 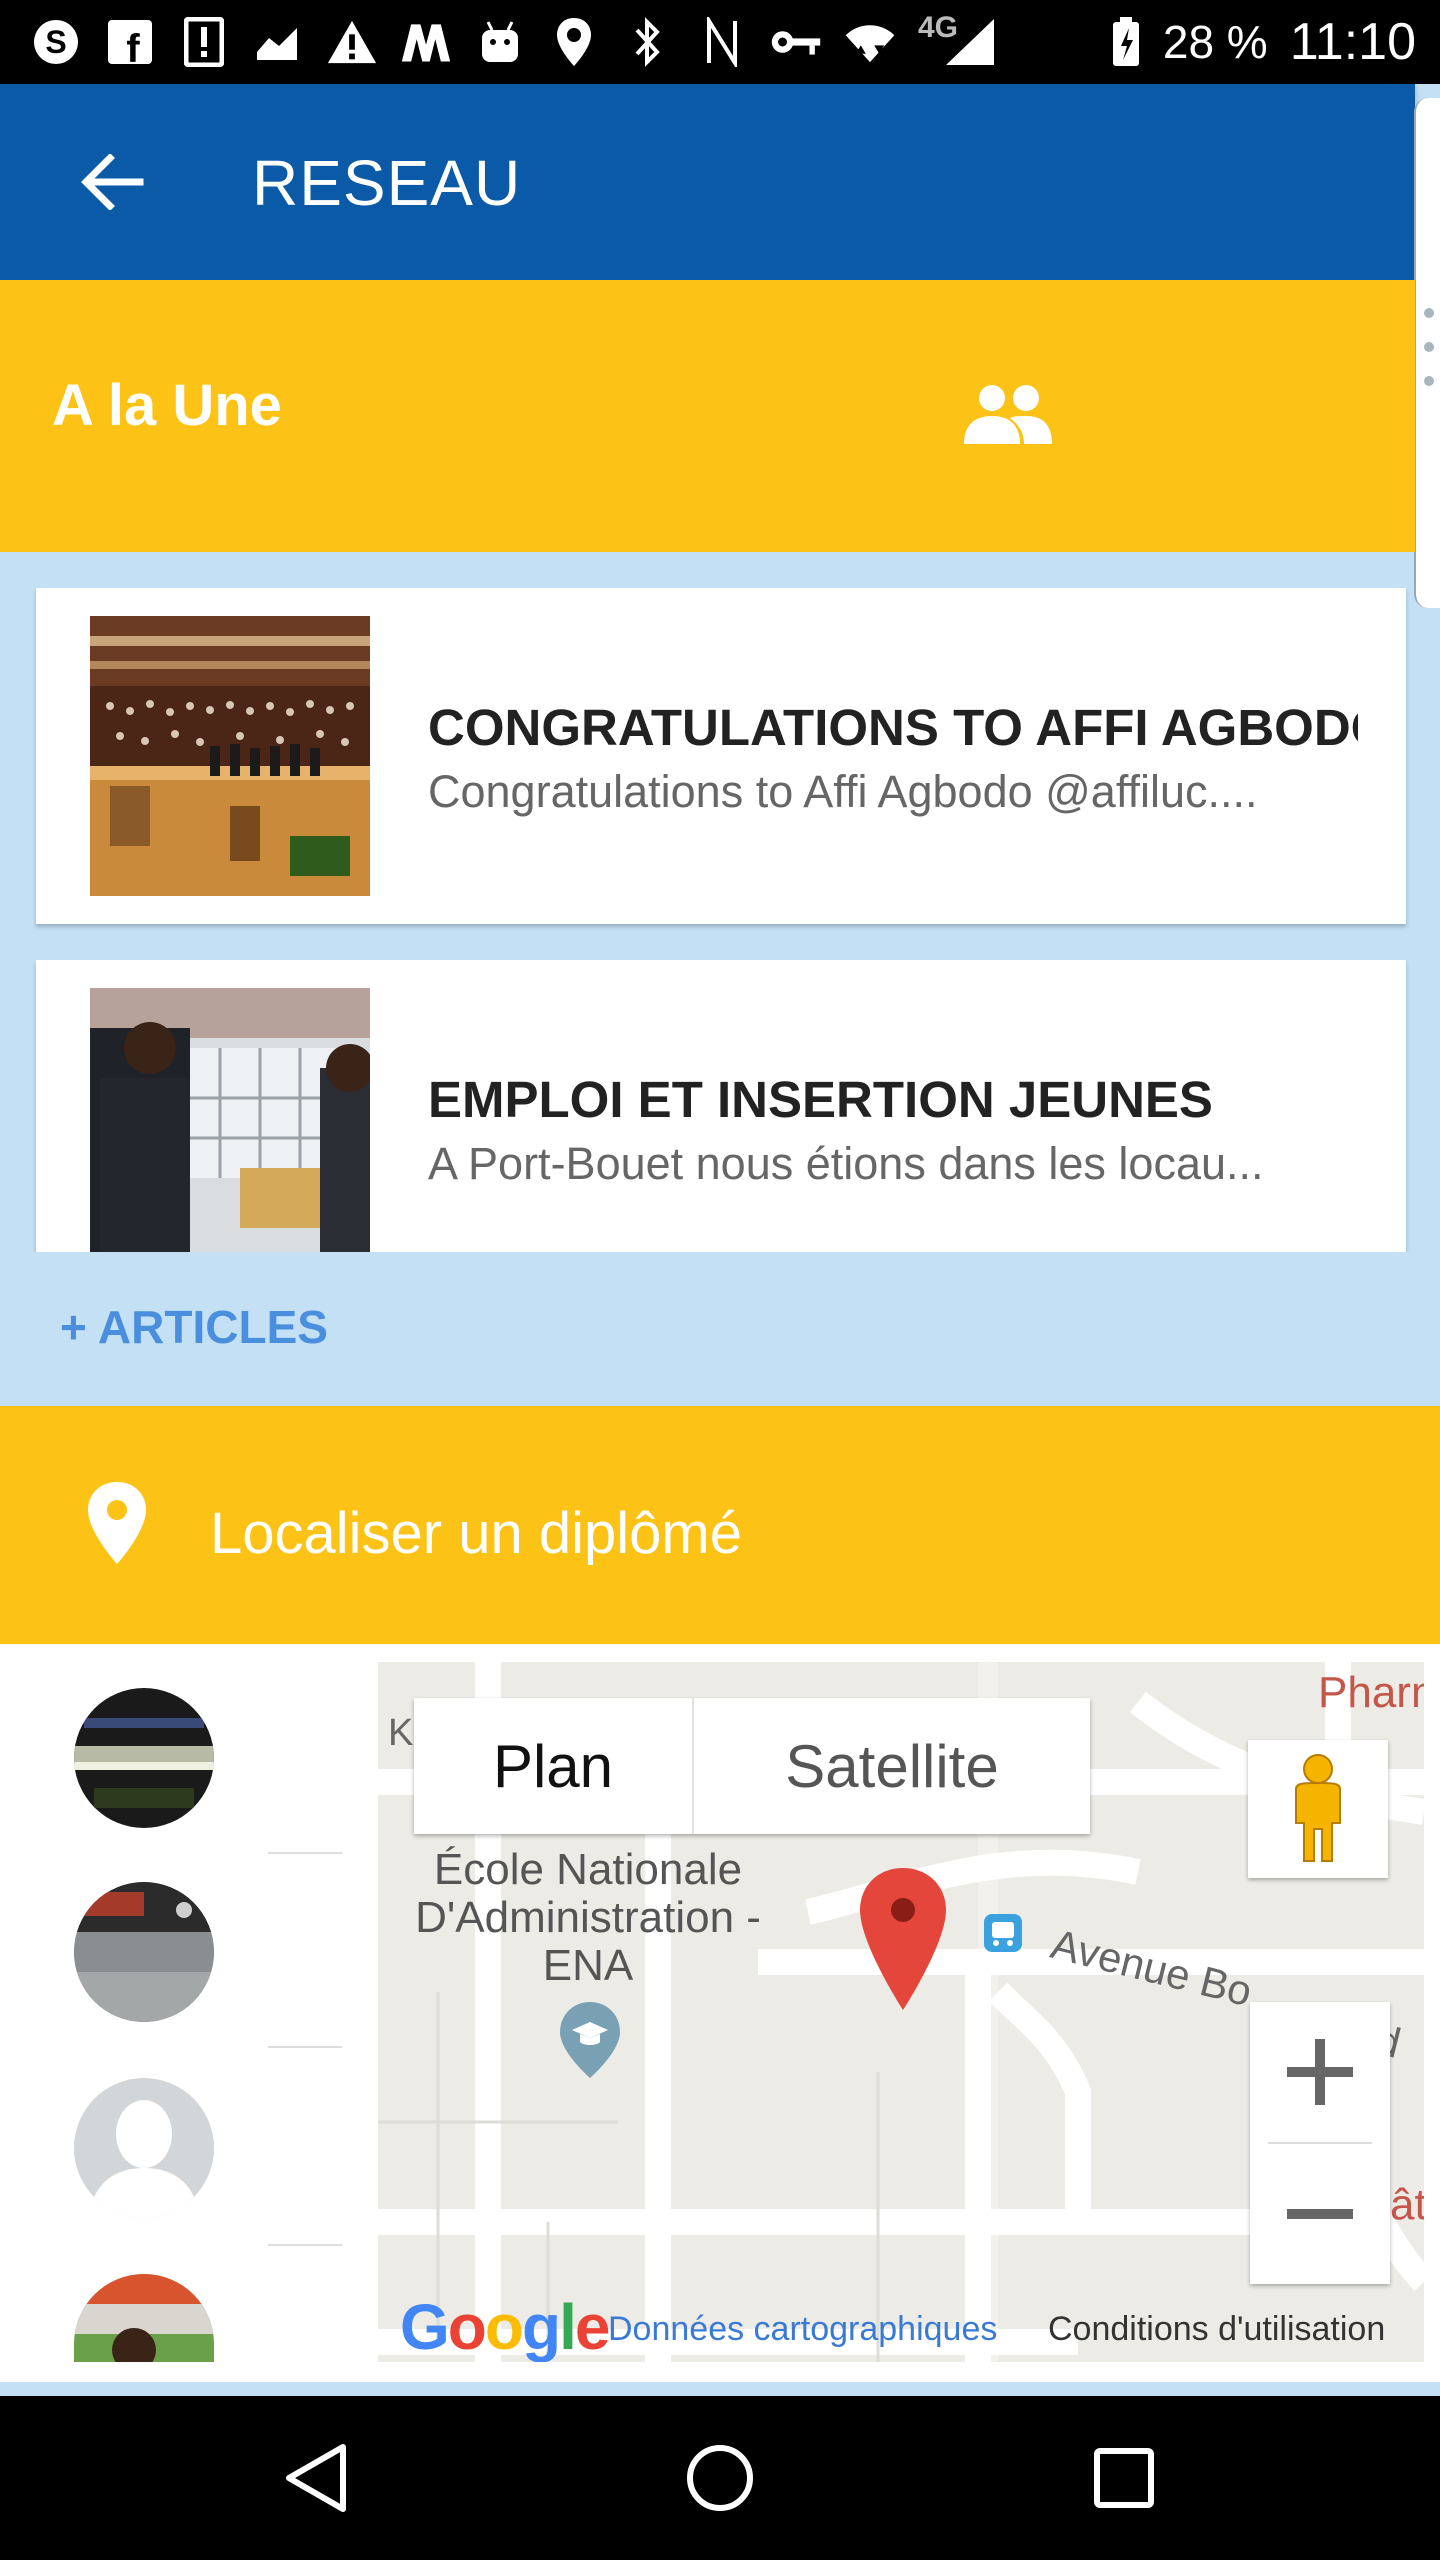 What do you see at coordinates (903, 1939) in the screenshot?
I see `marker-pin-icon` at bounding box center [903, 1939].